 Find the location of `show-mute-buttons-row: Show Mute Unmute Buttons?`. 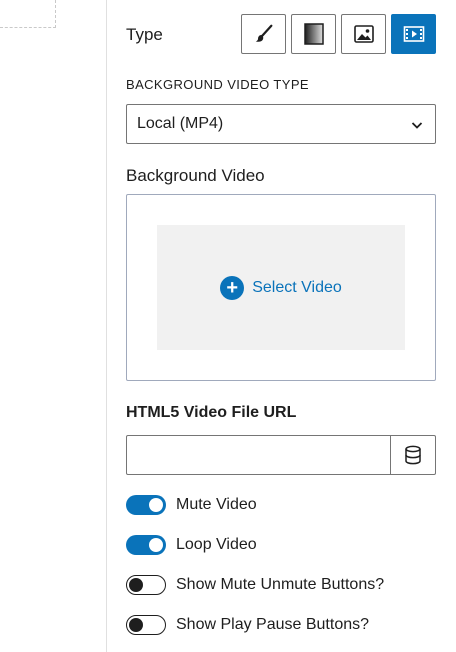

show-mute-buttons-row: Show Mute Unmute Buttons? is located at coordinates (255, 585).